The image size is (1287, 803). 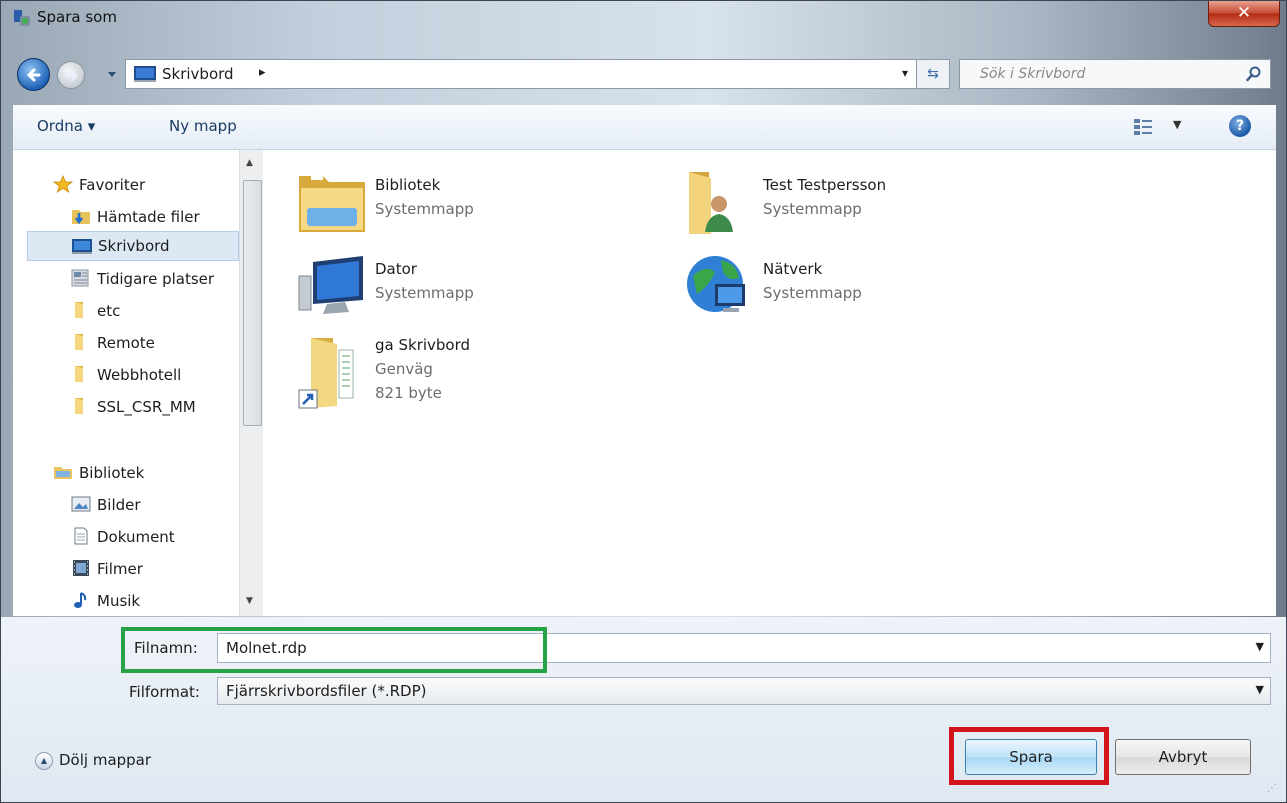 What do you see at coordinates (63, 473) in the screenshot?
I see `library-icon` at bounding box center [63, 473].